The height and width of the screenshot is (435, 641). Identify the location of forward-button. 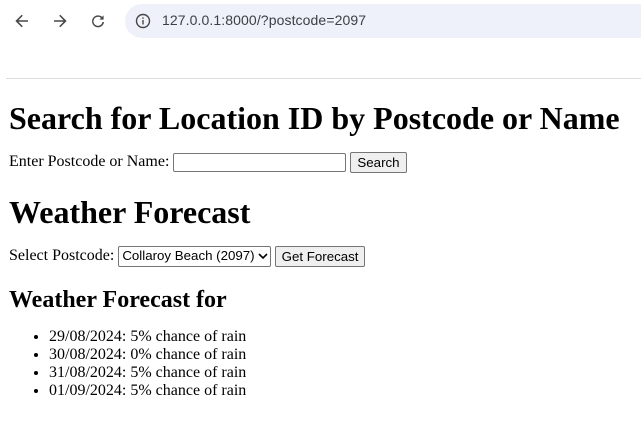
(60, 21).